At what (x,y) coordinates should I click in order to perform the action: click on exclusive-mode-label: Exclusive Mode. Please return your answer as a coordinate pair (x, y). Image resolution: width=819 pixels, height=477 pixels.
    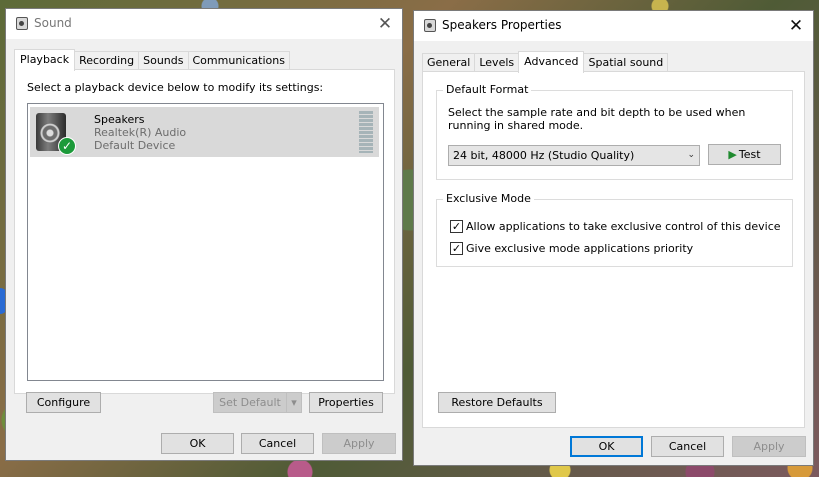
    Looking at the image, I should click on (488, 198).